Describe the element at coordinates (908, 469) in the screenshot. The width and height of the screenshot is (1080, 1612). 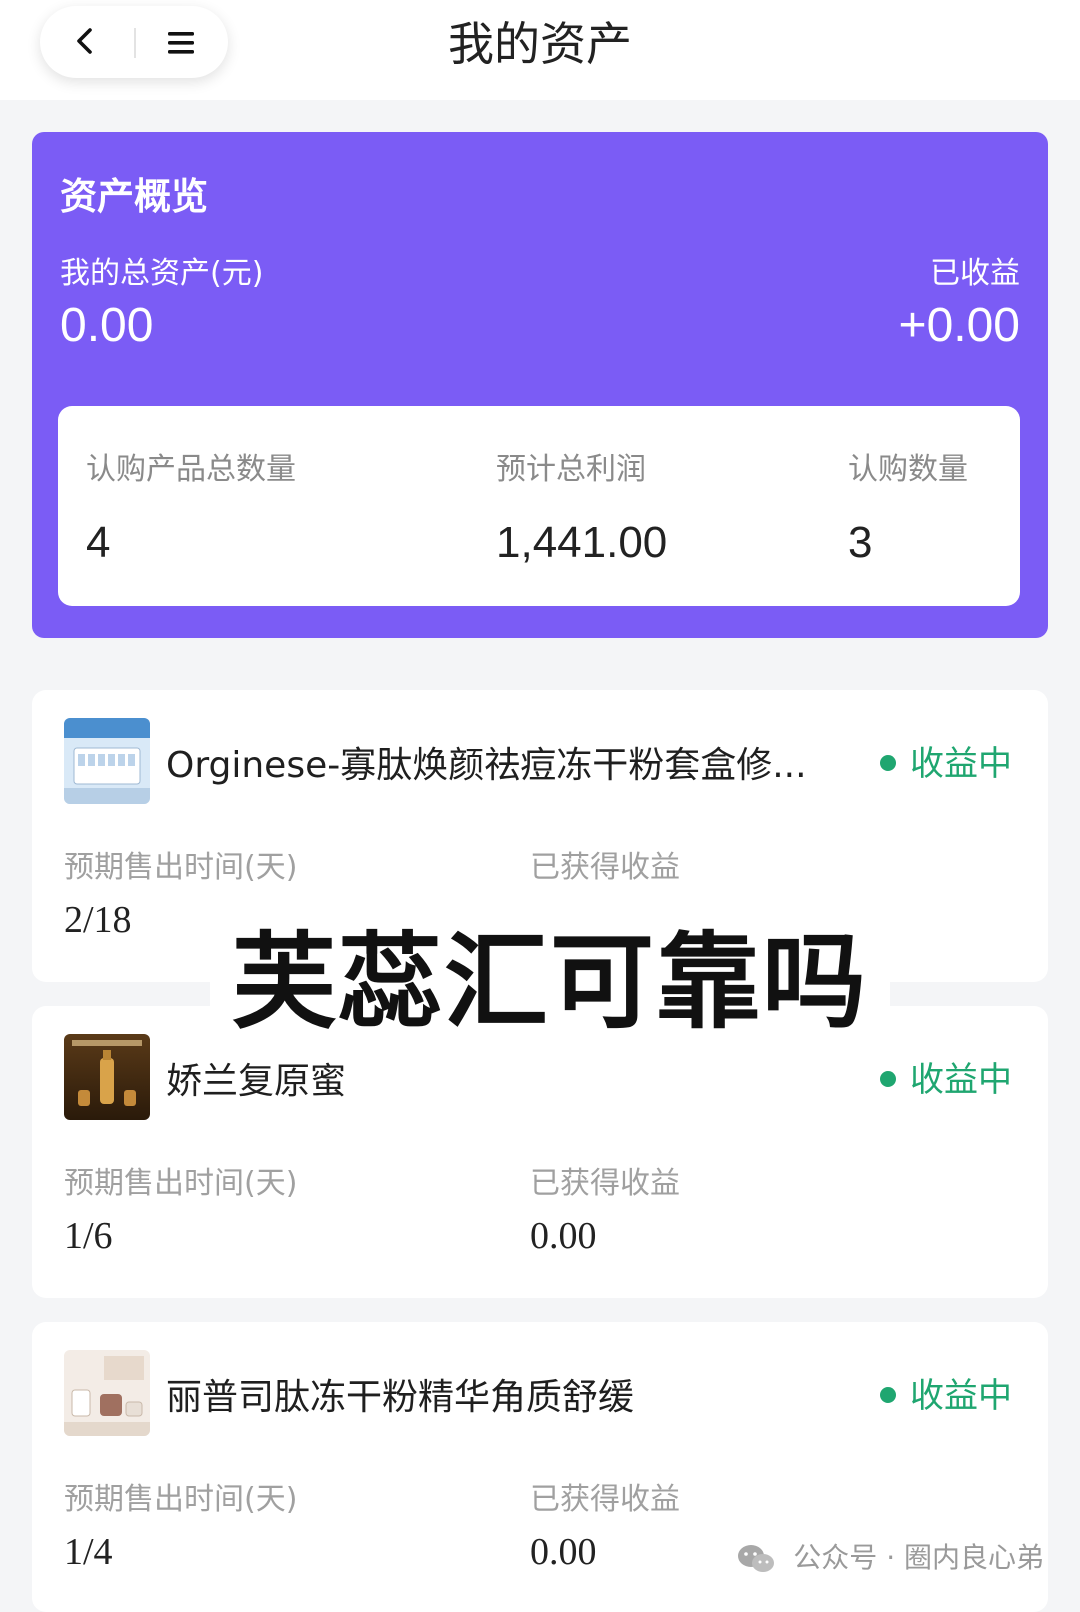
I see `stat-label: 认购数量` at that location.